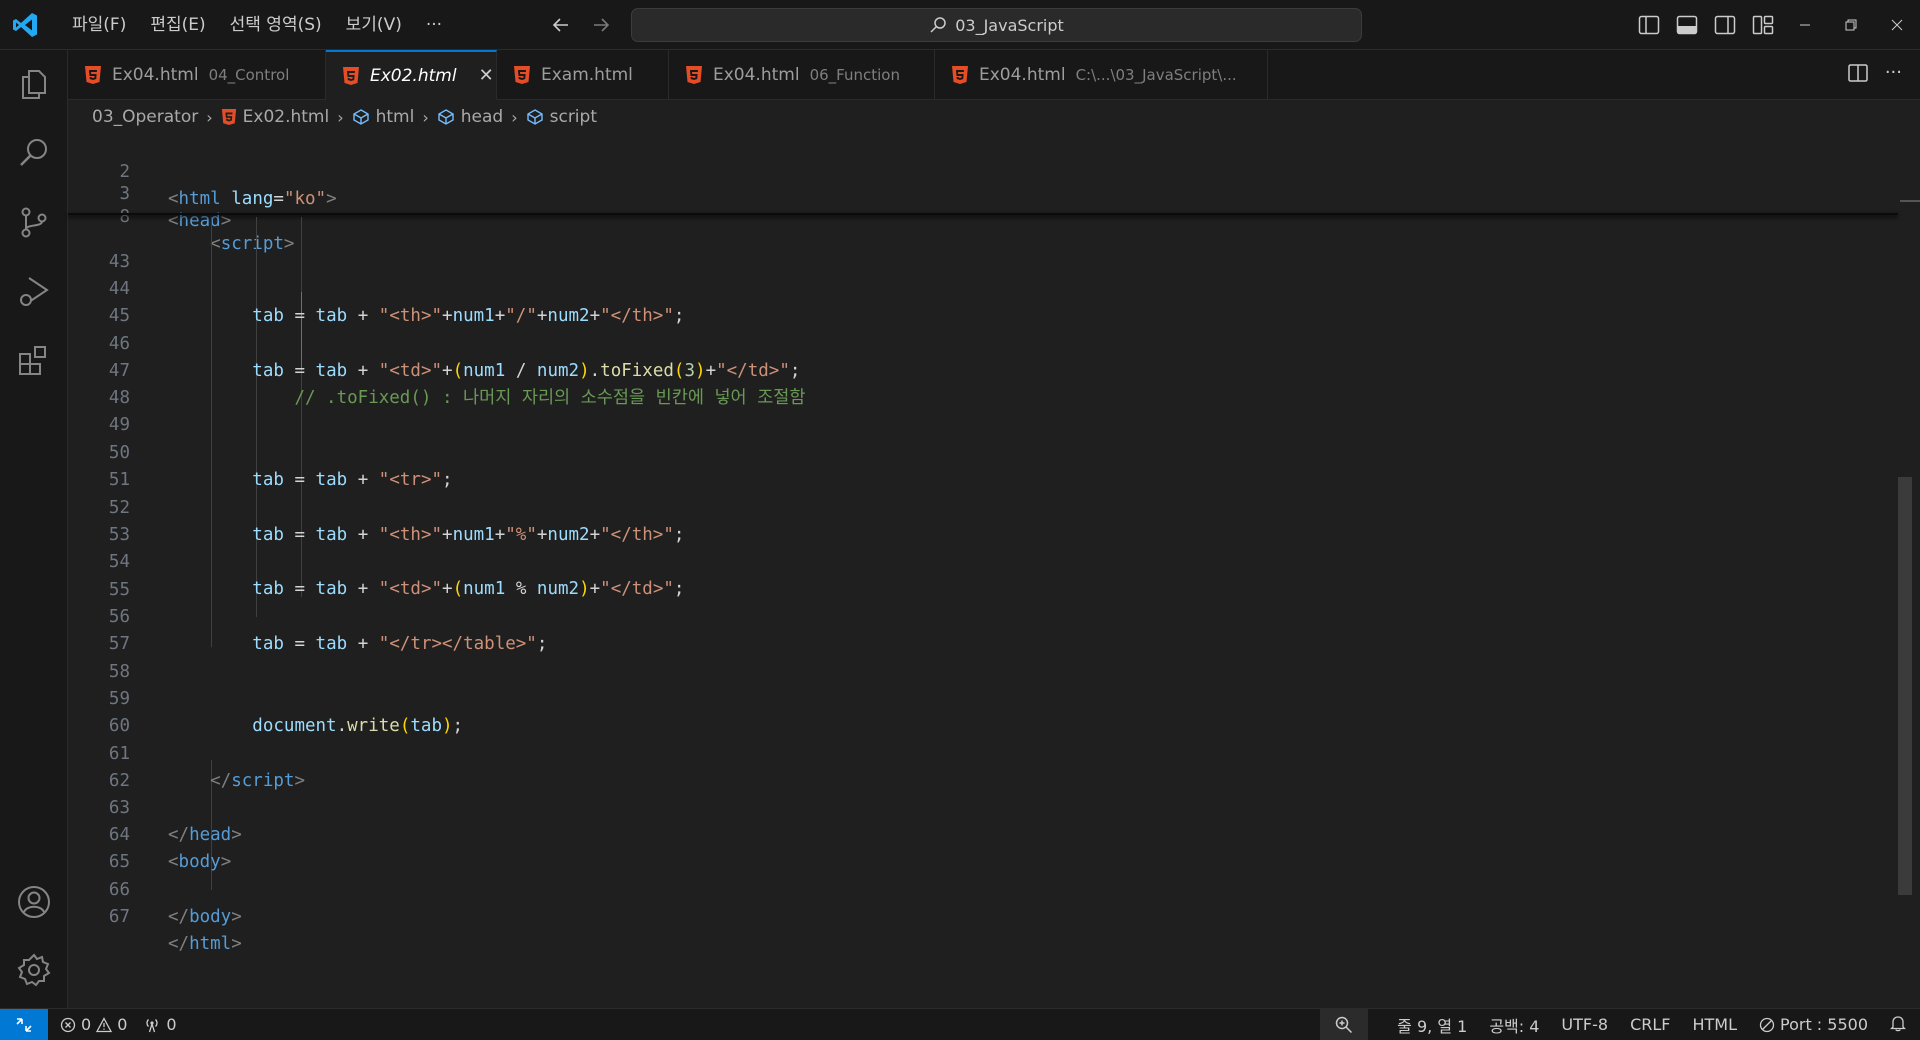 This screenshot has height=1040, width=1920. What do you see at coordinates (1009, 25) in the screenshot?
I see `search-text: 03_JavaScript` at bounding box center [1009, 25].